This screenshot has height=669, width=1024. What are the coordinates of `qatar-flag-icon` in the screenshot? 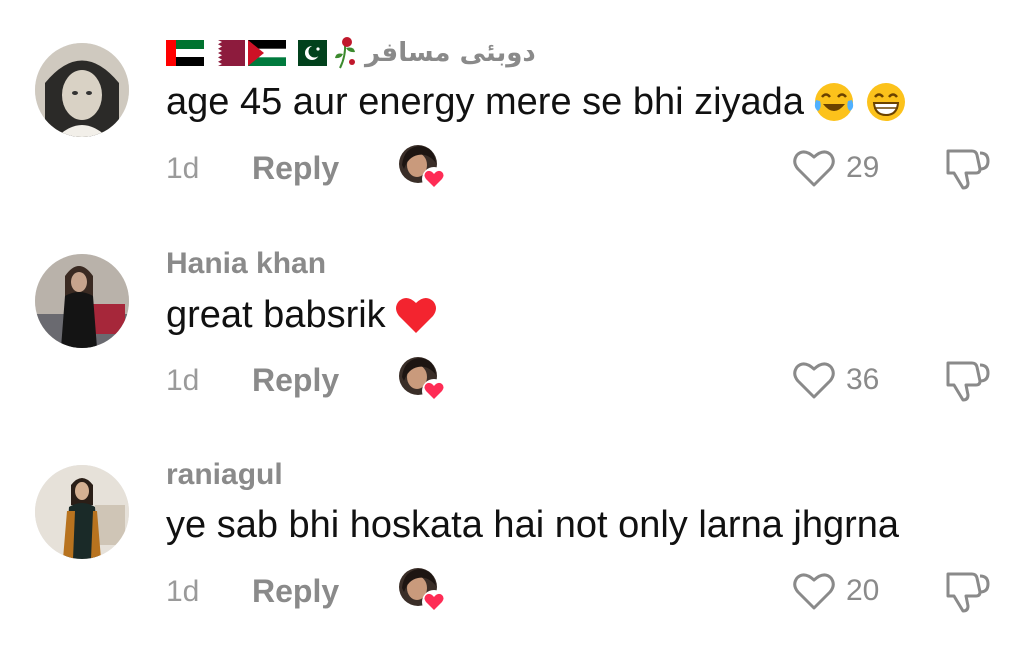 It's located at (226, 53).